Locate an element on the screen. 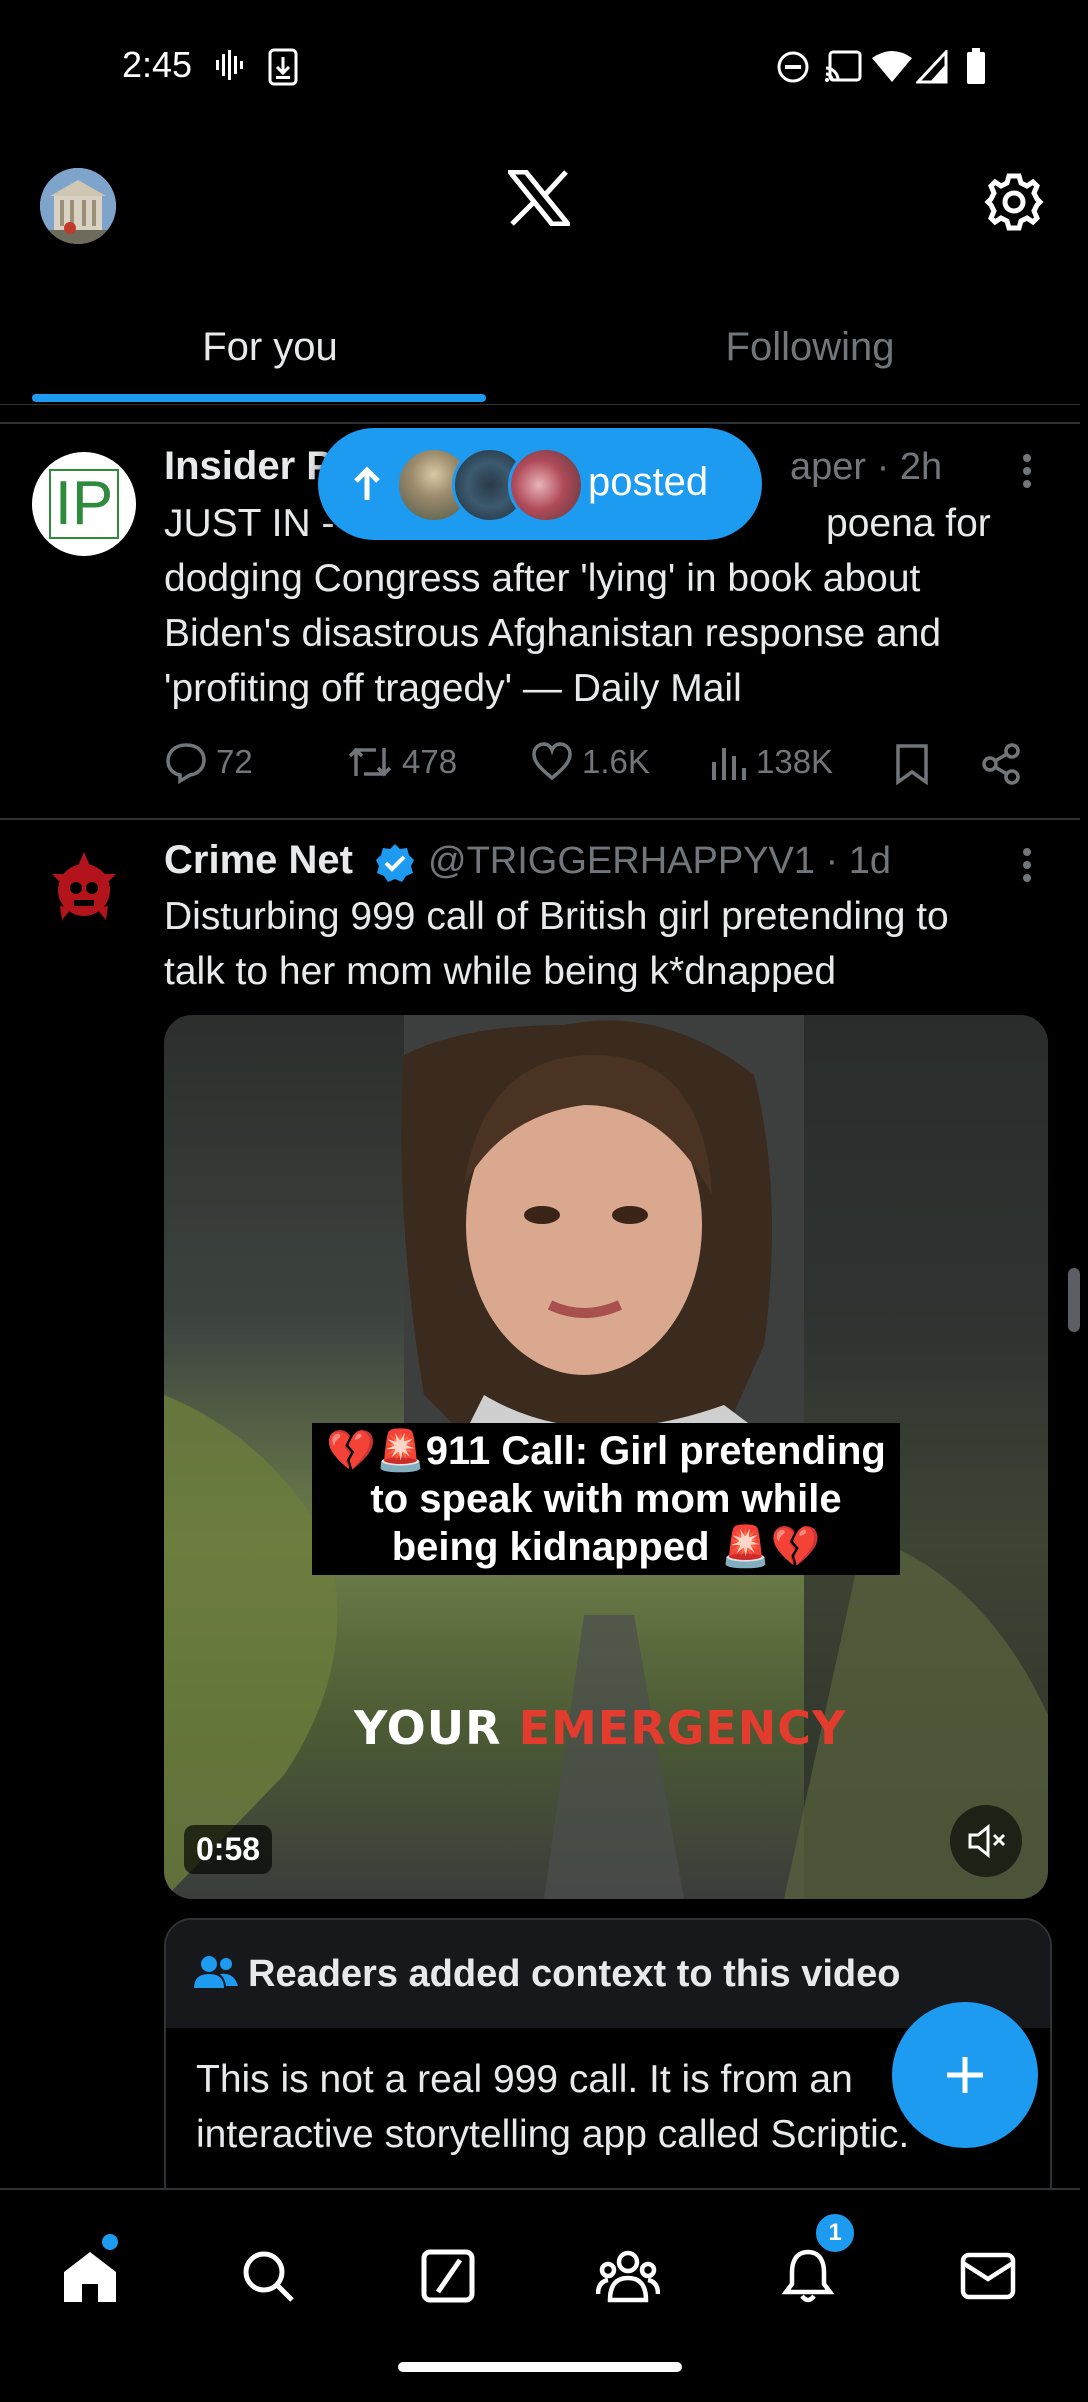  search-icon is located at coordinates (268, 2276).